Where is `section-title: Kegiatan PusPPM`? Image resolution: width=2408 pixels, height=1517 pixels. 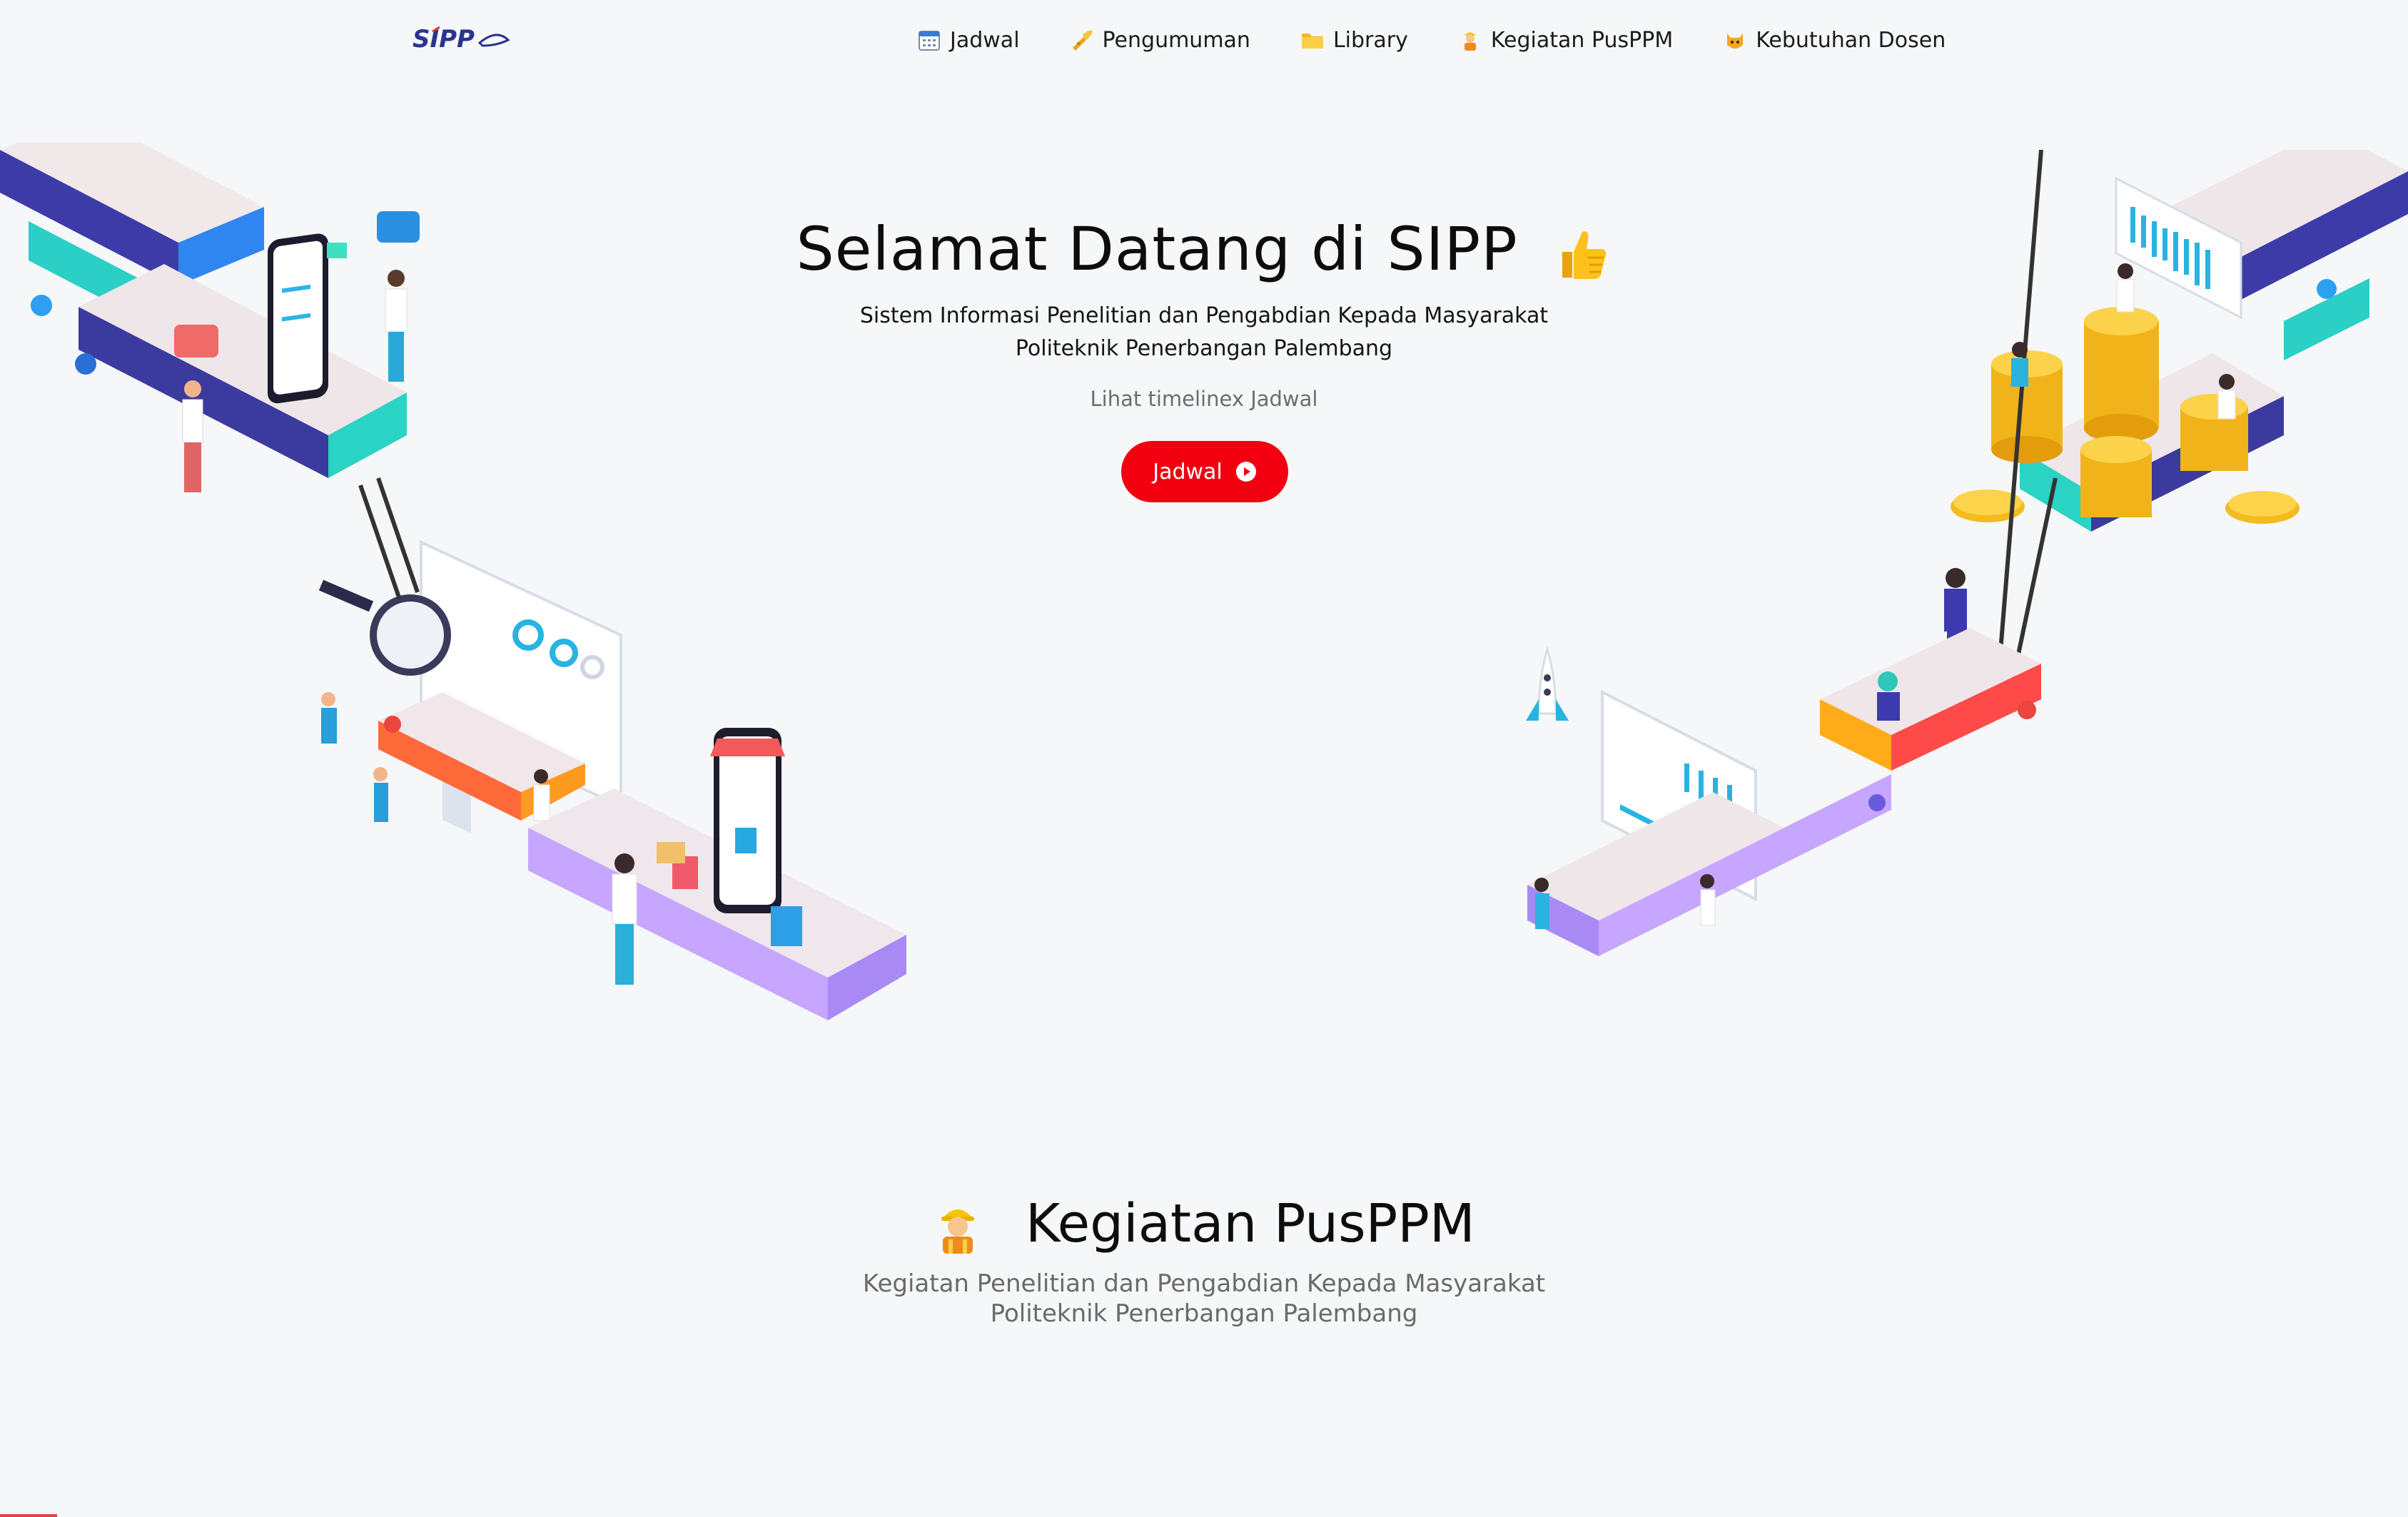 section-title: Kegiatan PusPPM is located at coordinates (1204, 1224).